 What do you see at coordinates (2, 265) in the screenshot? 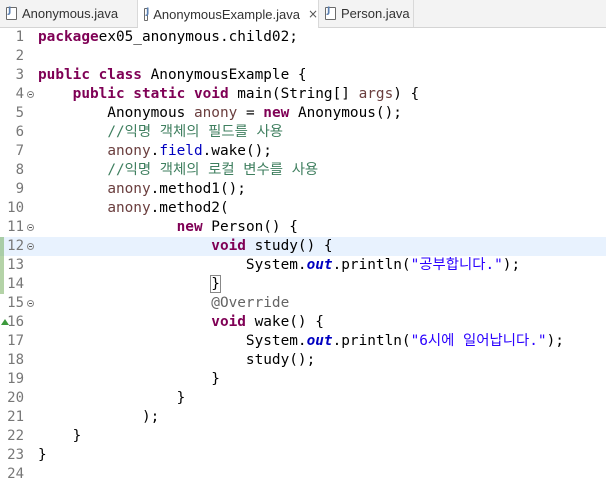
I see `quick-diff-marker` at bounding box center [2, 265].